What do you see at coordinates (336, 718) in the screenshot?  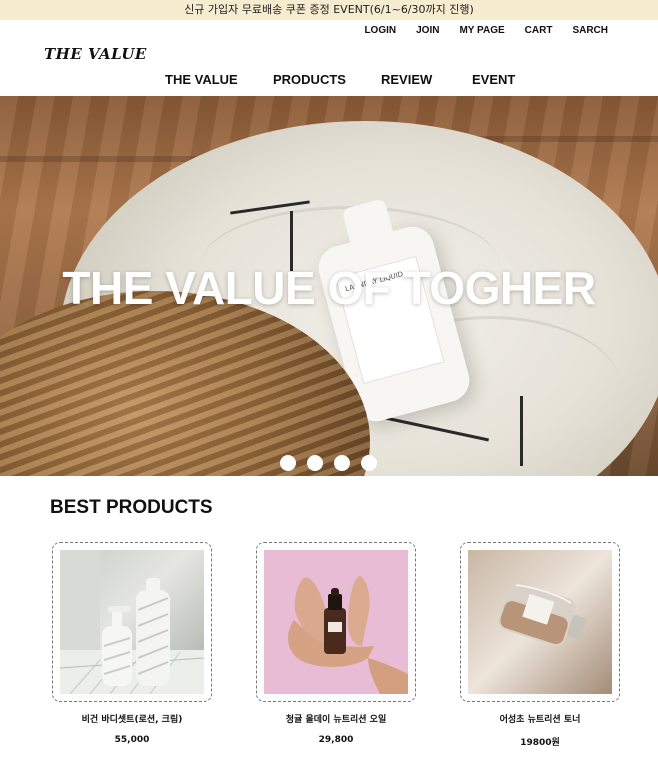 I see `product-name-2: 청귤 올데이 뉴트리션 오일` at bounding box center [336, 718].